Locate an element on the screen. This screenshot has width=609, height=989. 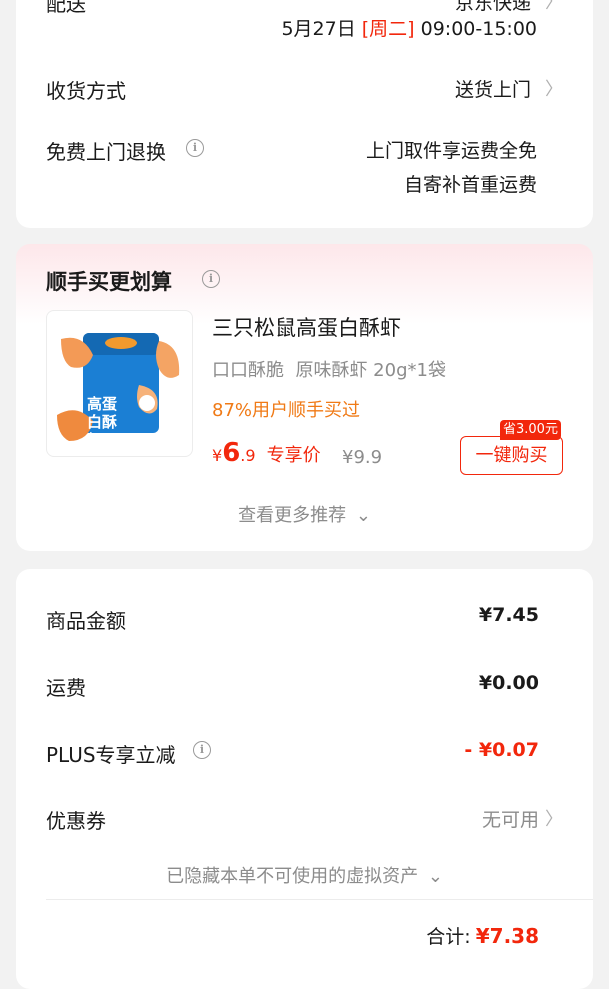
view-more-label: 查看更多推荐 is located at coordinates (292, 515).